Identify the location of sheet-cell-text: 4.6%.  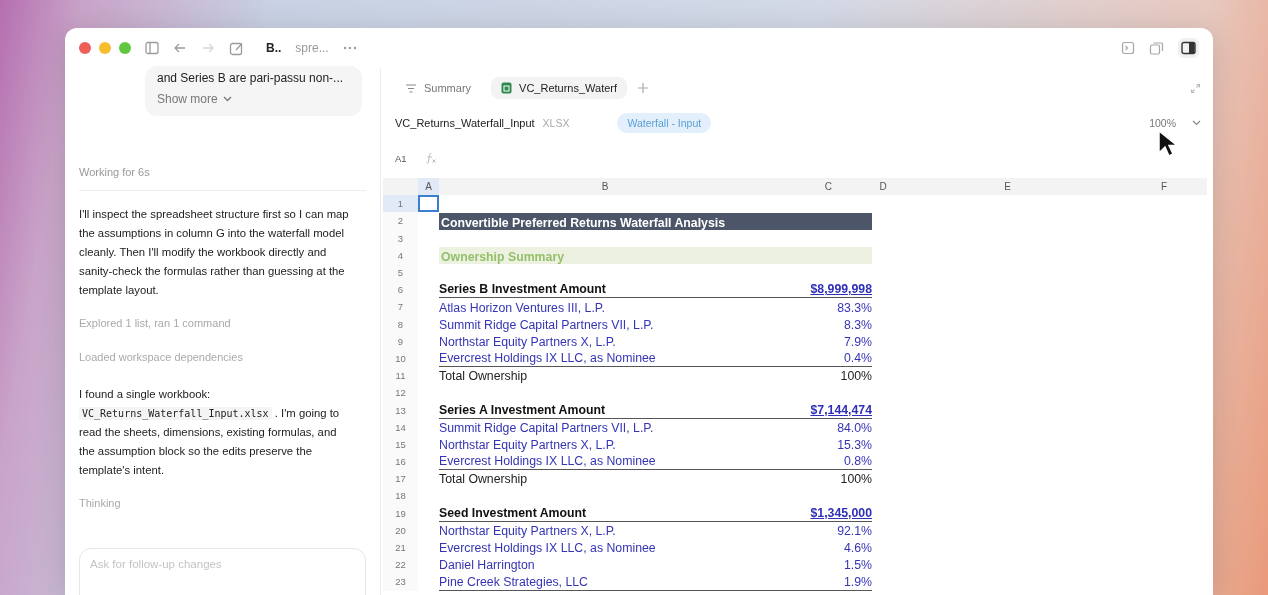
(857, 548).